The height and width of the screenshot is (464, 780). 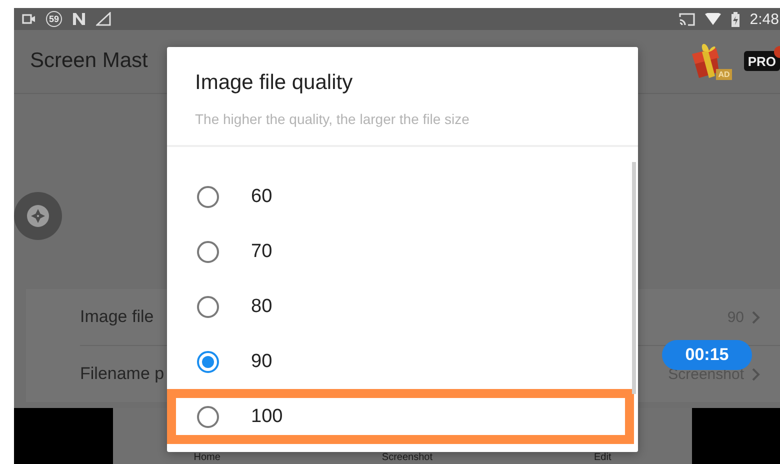 I want to click on n-logo-icon, so click(x=79, y=19).